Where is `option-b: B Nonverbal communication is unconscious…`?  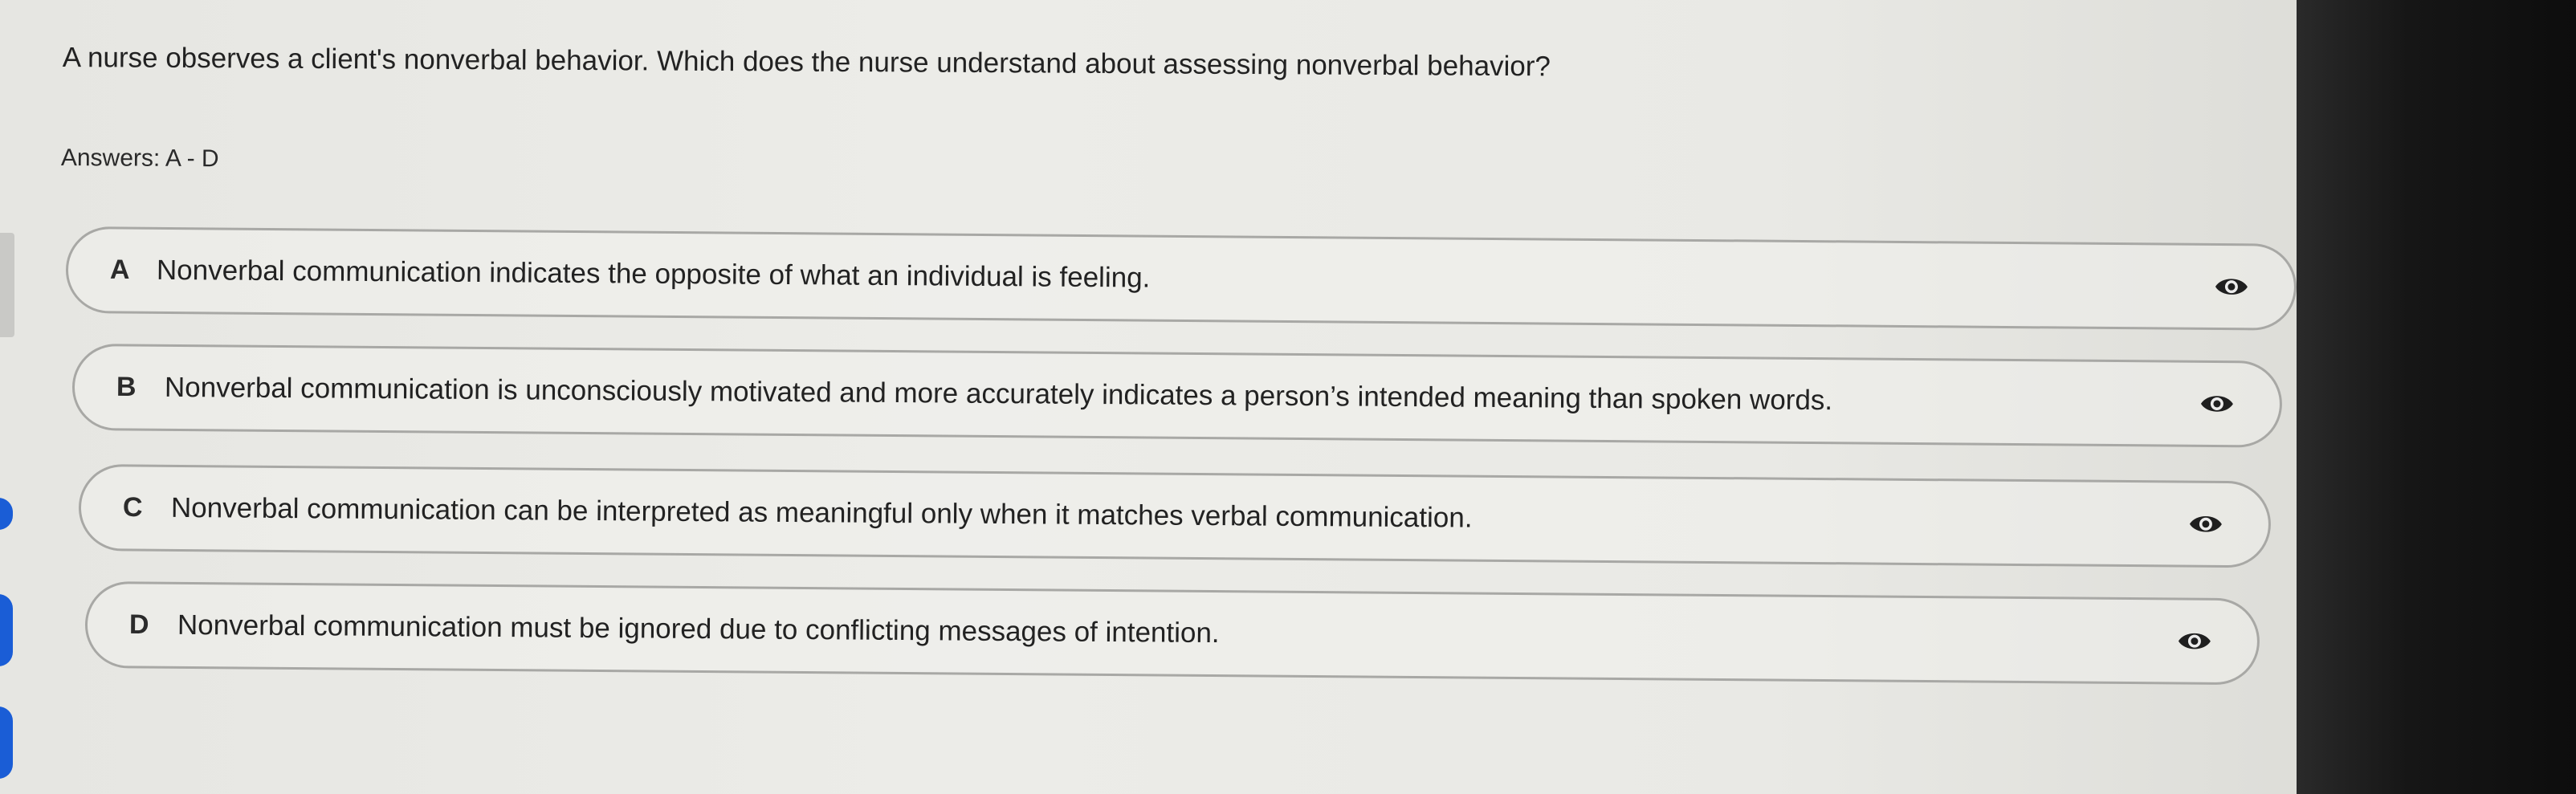
option-b: B Nonverbal communication is unconscious… is located at coordinates (1177, 396).